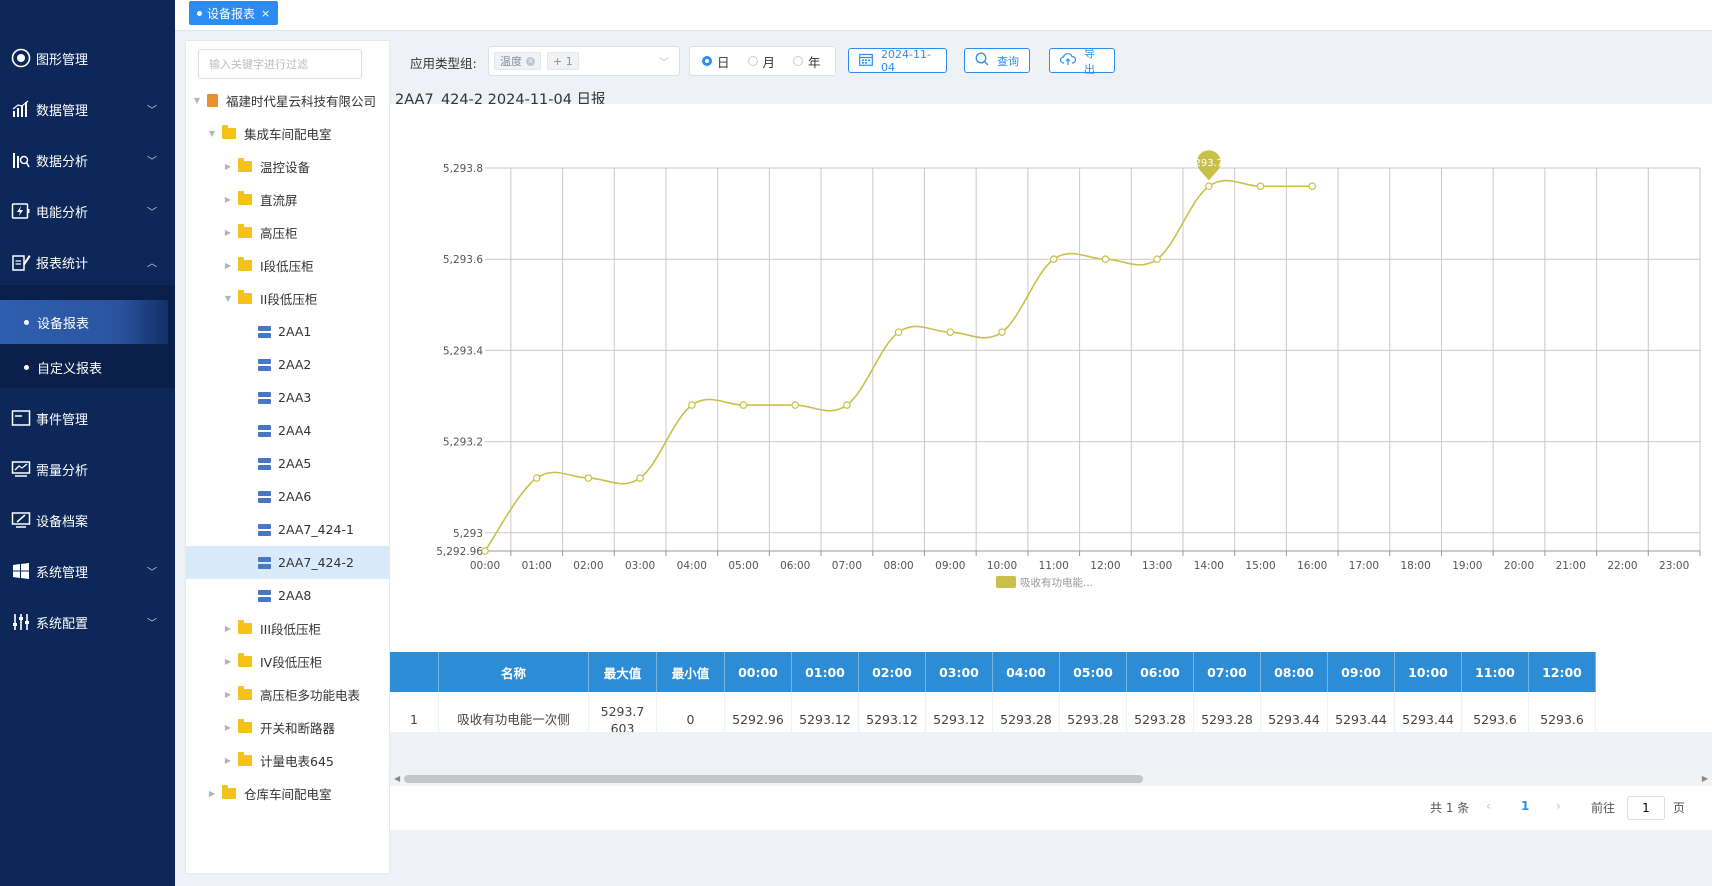 This screenshot has height=886, width=1712. What do you see at coordinates (287, 199) in the screenshot?
I see `tree-node-folder: ▶ 直流屏` at bounding box center [287, 199].